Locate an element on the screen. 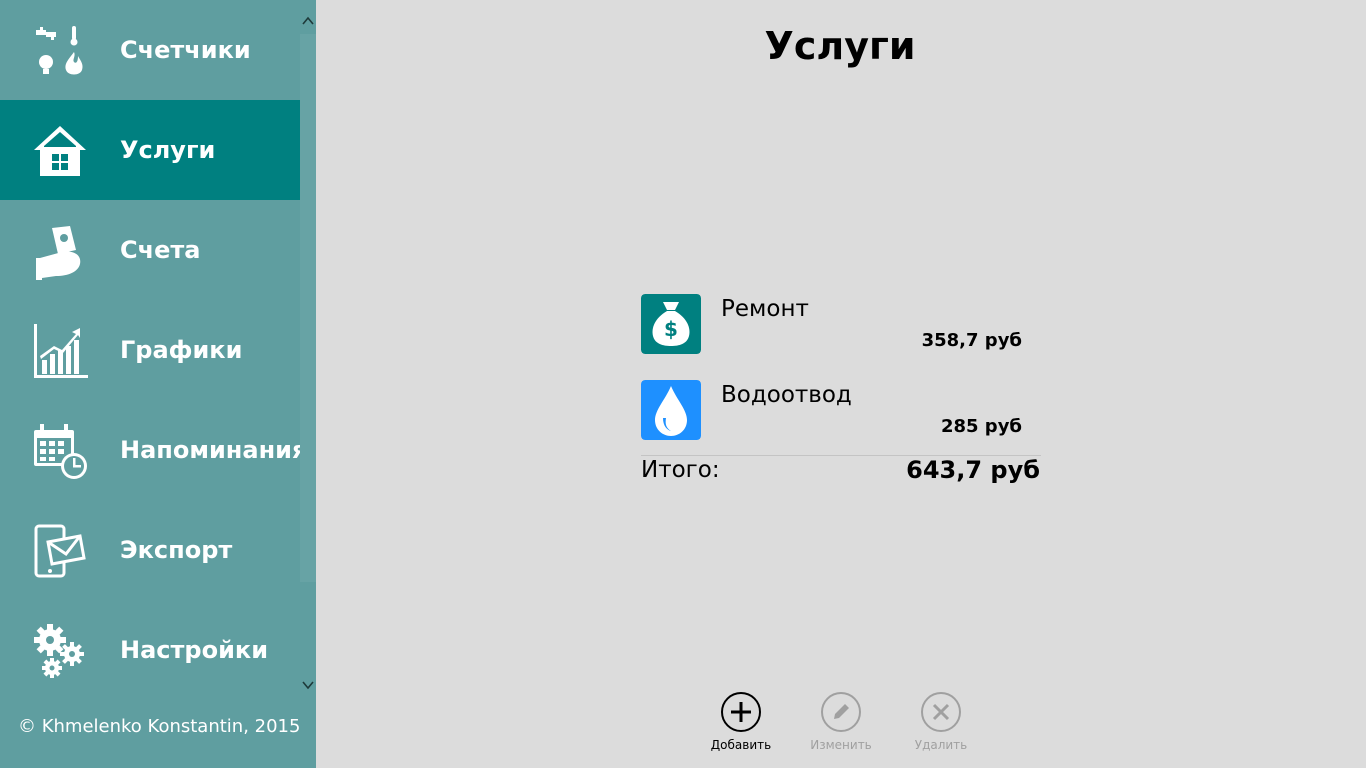 Image resolution: width=1366 pixels, height=768 pixels. sidebar-item-label: Счетчики is located at coordinates (185, 50).